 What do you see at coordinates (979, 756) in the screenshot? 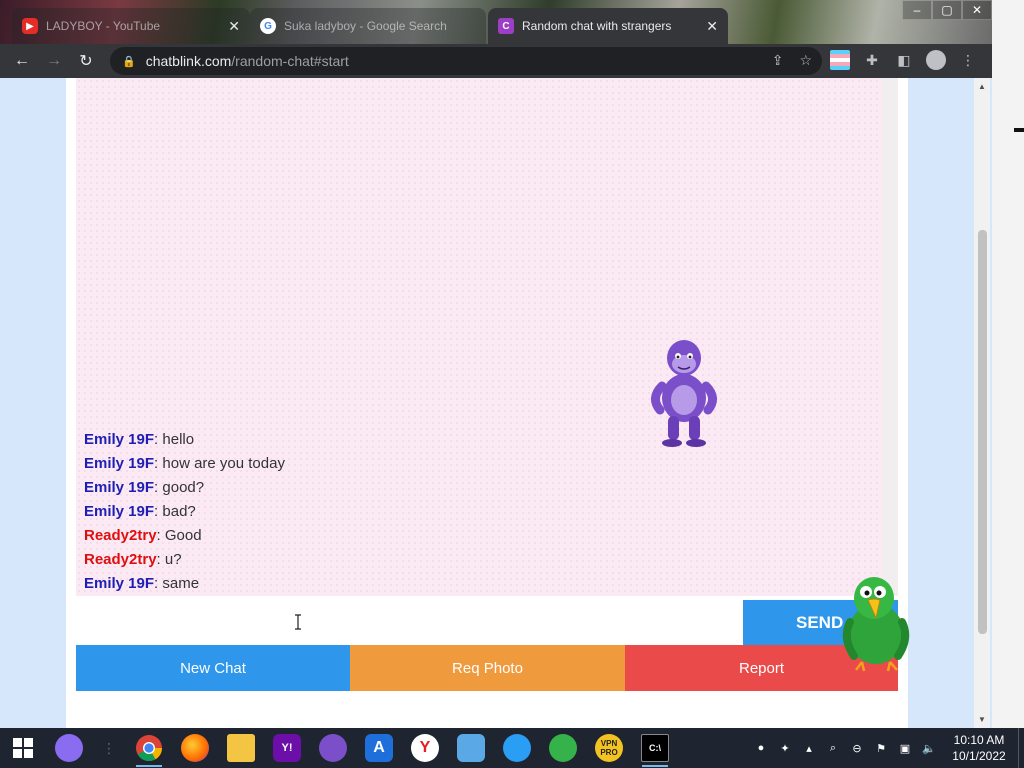
I see `clock-date: 10/1/2022` at bounding box center [979, 756].